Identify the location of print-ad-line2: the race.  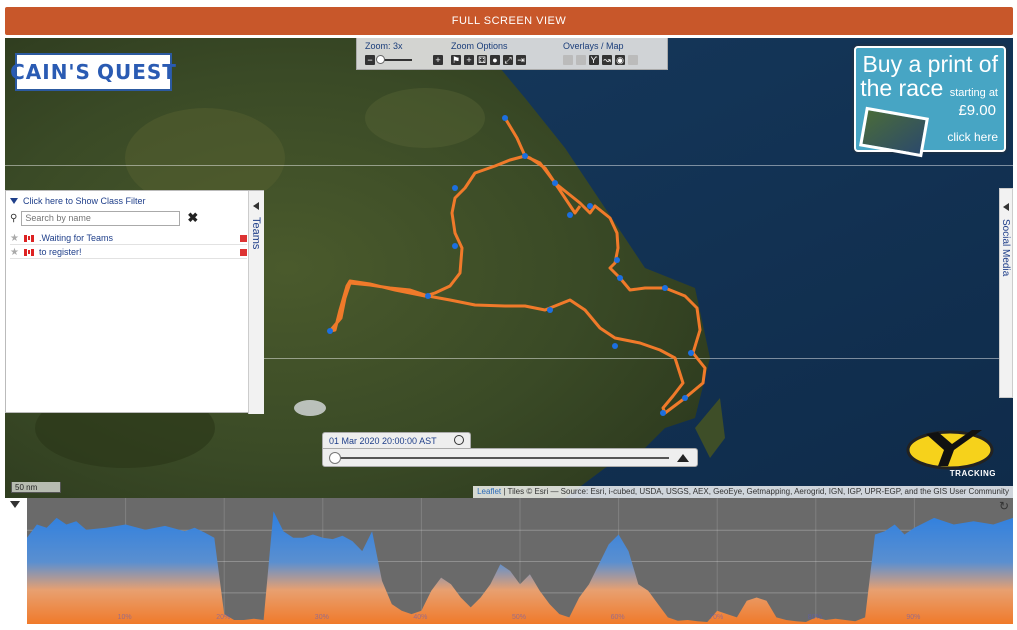
(902, 88).